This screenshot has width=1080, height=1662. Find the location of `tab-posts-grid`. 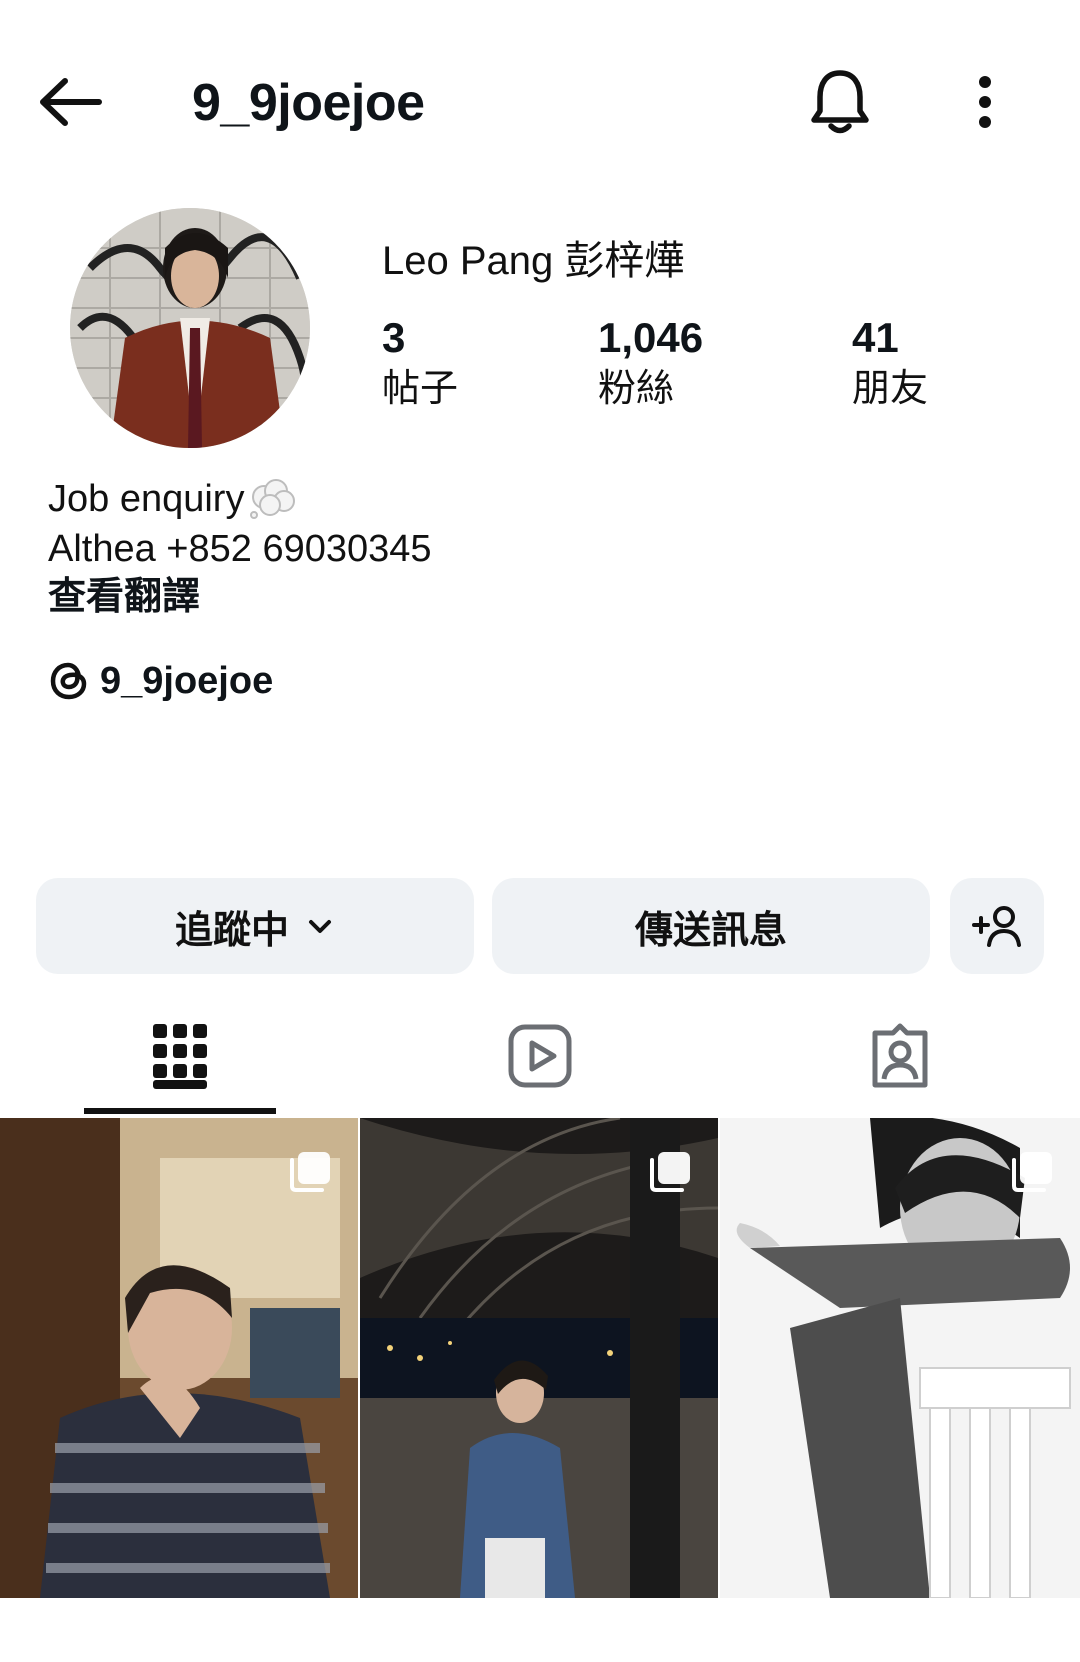

tab-posts-grid is located at coordinates (180, 1056).